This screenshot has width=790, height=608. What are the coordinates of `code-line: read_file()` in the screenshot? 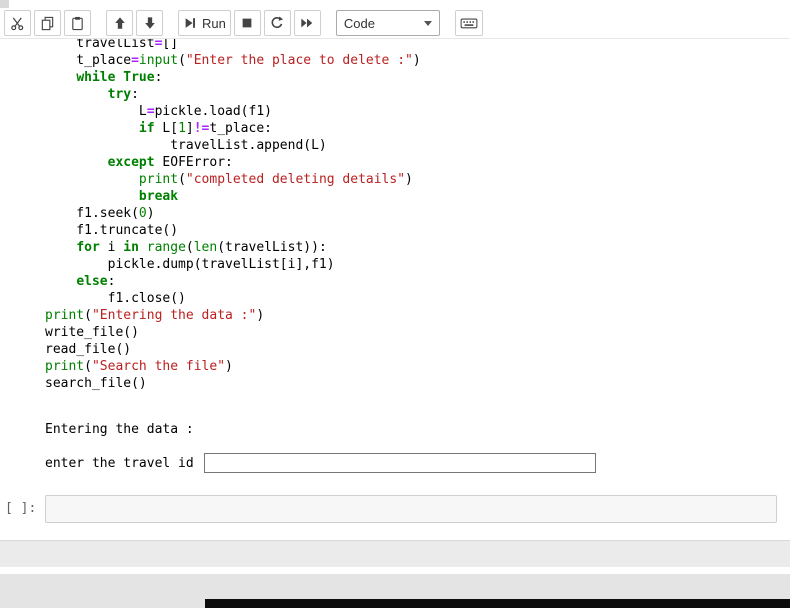 It's located at (88, 349).